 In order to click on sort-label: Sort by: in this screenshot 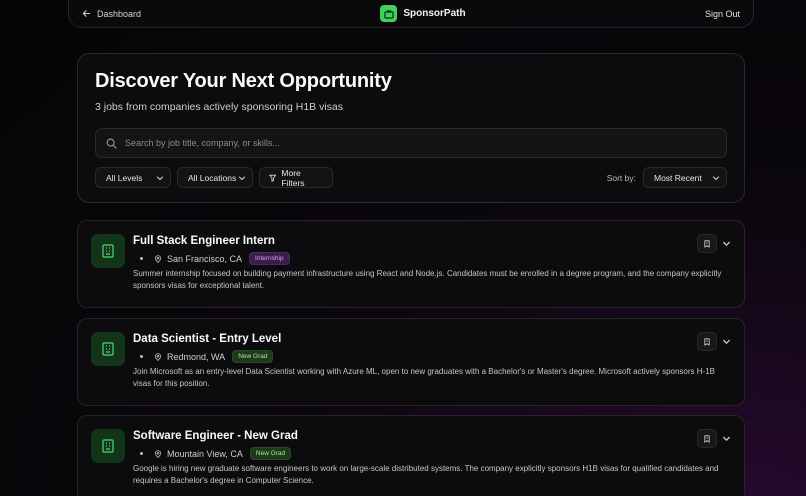, I will do `click(621, 177)`.